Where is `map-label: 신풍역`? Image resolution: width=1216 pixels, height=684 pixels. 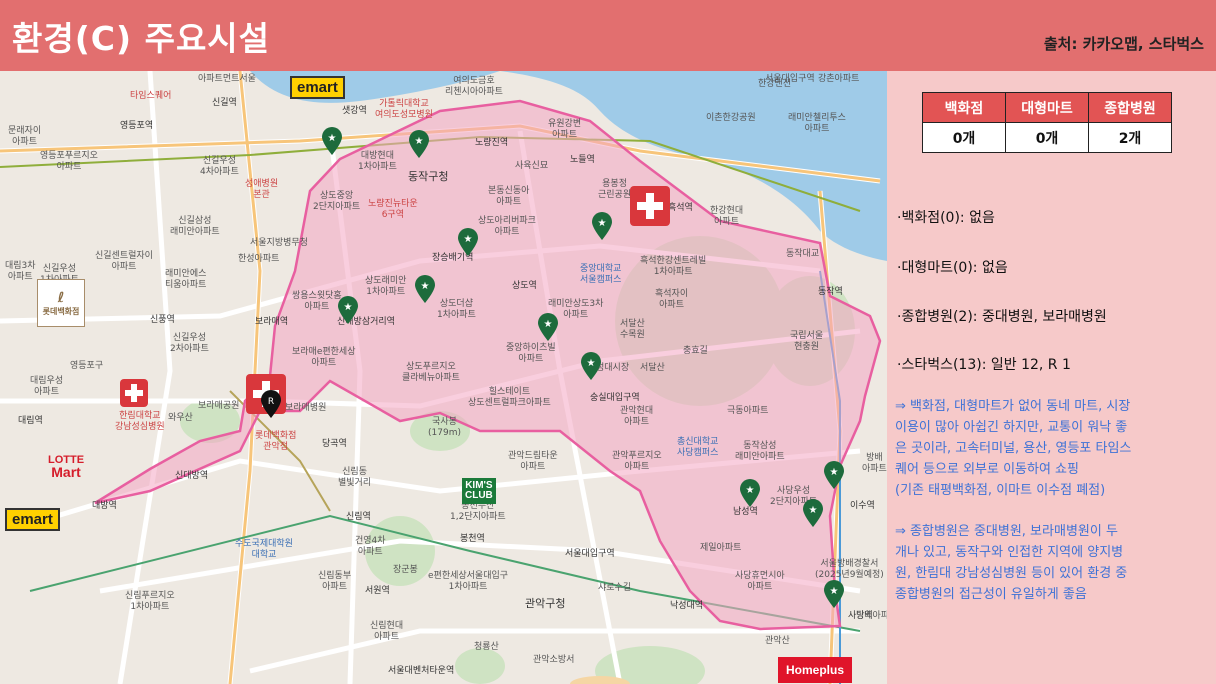 map-label: 신풍역 is located at coordinates (162, 320).